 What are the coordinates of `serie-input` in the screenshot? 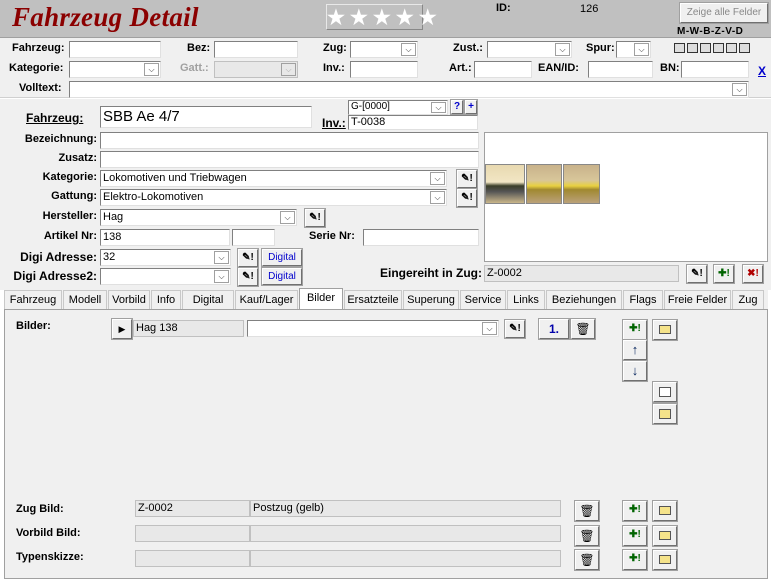 It's located at (421, 237).